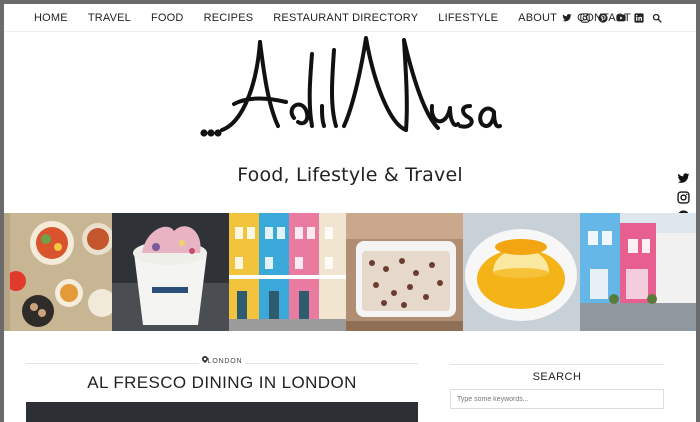 The image size is (700, 422). What do you see at coordinates (51, 18) in the screenshot?
I see `nav-home: HOME` at bounding box center [51, 18].